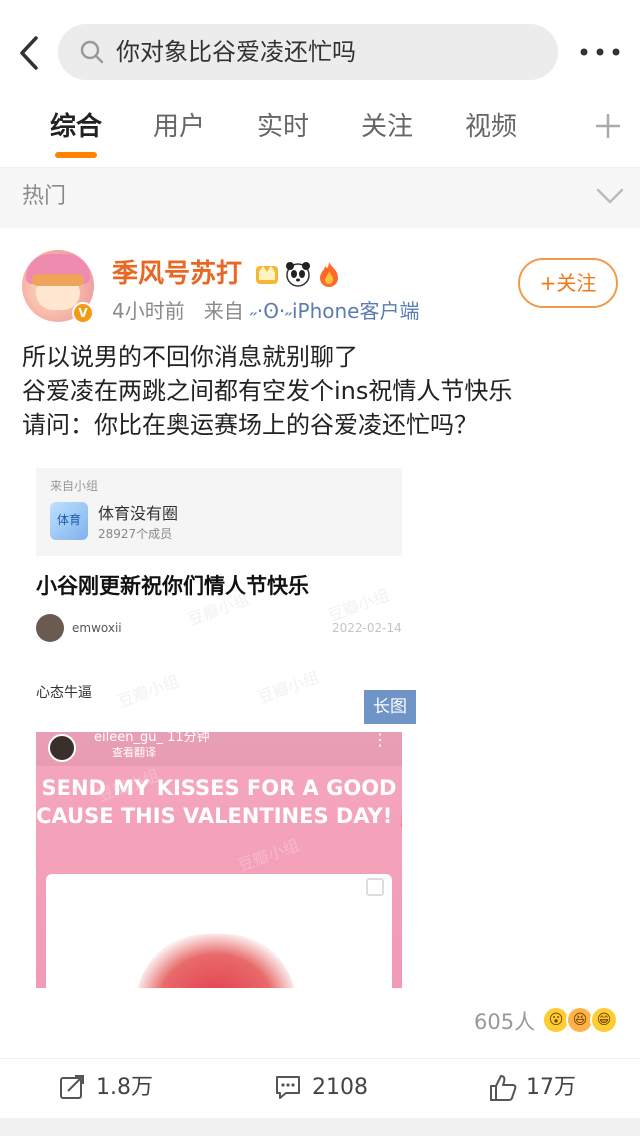 This screenshot has width=640, height=1136. I want to click on group-members: 28927个成员, so click(135, 534).